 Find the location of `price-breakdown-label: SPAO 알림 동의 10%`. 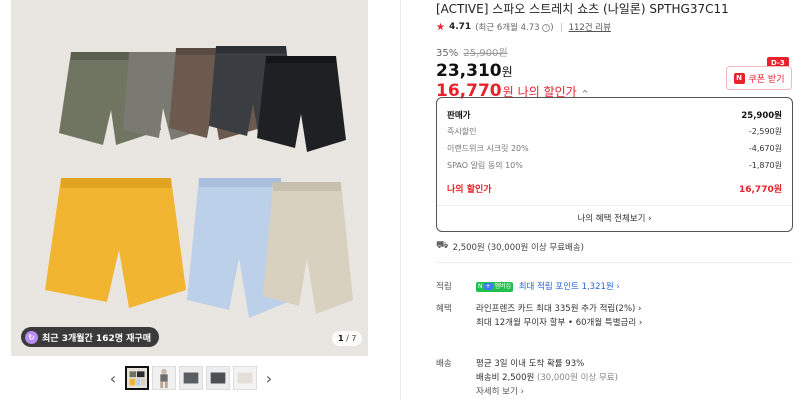

price-breakdown-label: SPAO 알림 동의 10% is located at coordinates (485, 165).